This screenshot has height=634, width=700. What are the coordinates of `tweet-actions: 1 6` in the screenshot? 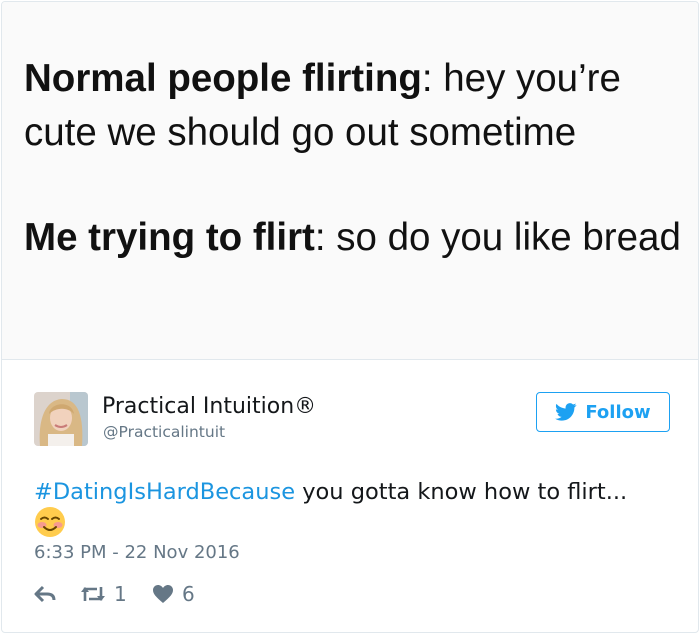 It's located at (184, 594).